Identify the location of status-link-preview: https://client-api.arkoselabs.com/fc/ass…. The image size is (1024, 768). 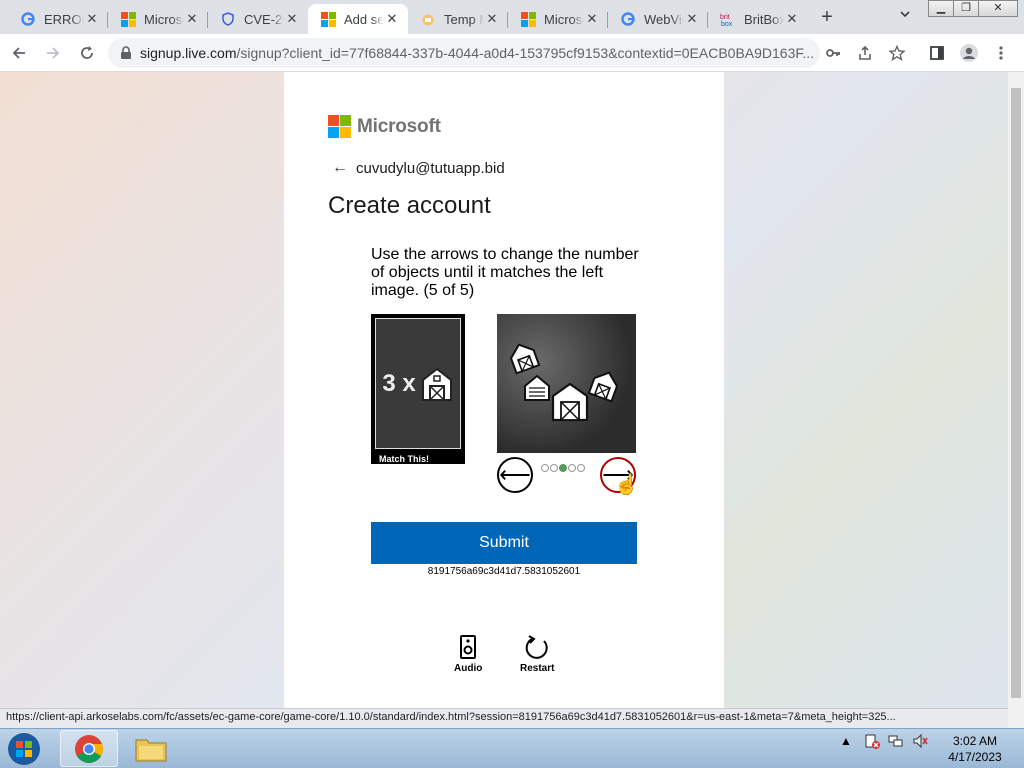
(504, 718).